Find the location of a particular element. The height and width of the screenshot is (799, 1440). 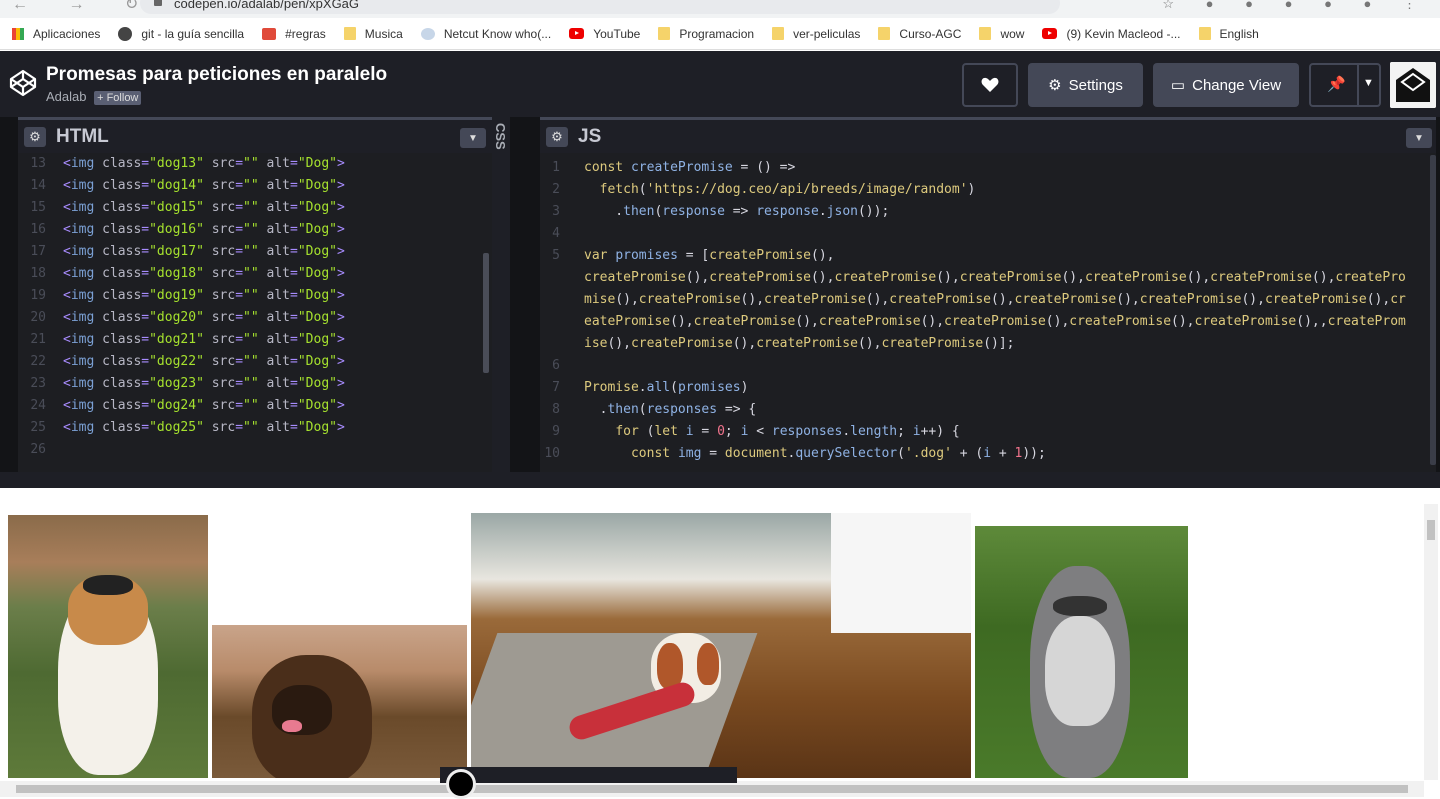

code-text: <img class="dog19" src="" alt="Dog"> is located at coordinates (204, 295).